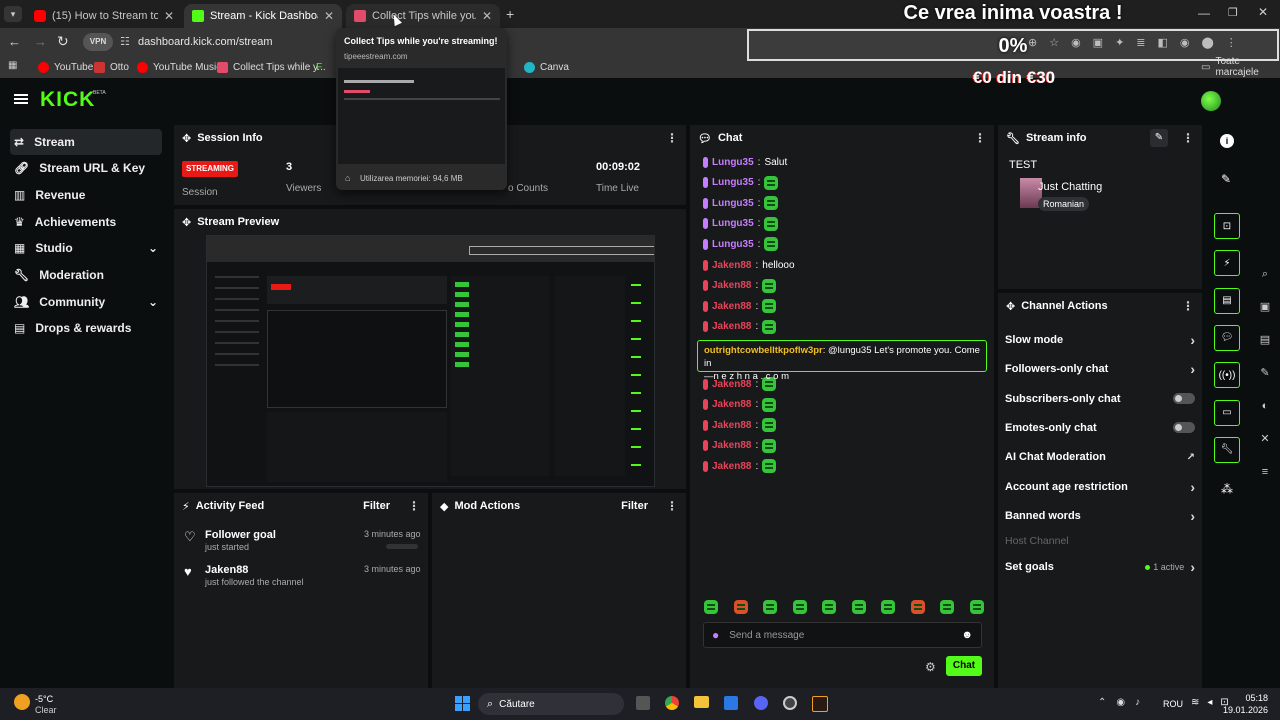 The width and height of the screenshot is (1280, 720). What do you see at coordinates (1263, 12) in the screenshot?
I see `close-window-button: ✕` at bounding box center [1263, 12].